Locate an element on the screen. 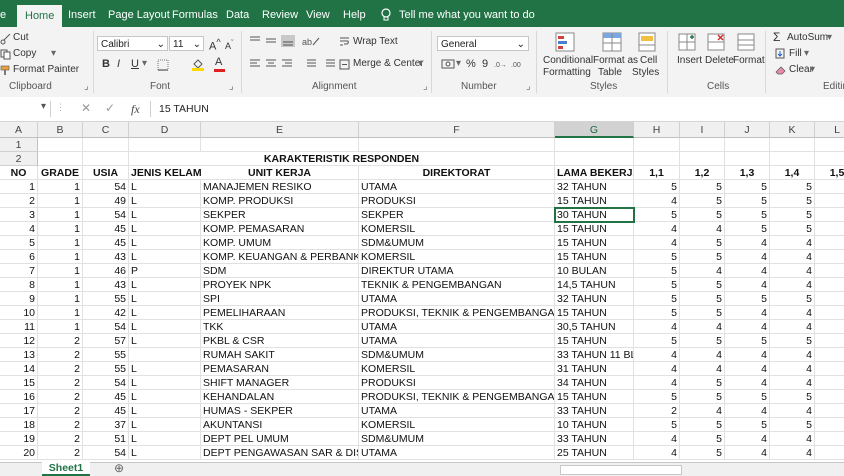 The image size is (844, 476). comma-style-button: 9 is located at coordinates (485, 64).